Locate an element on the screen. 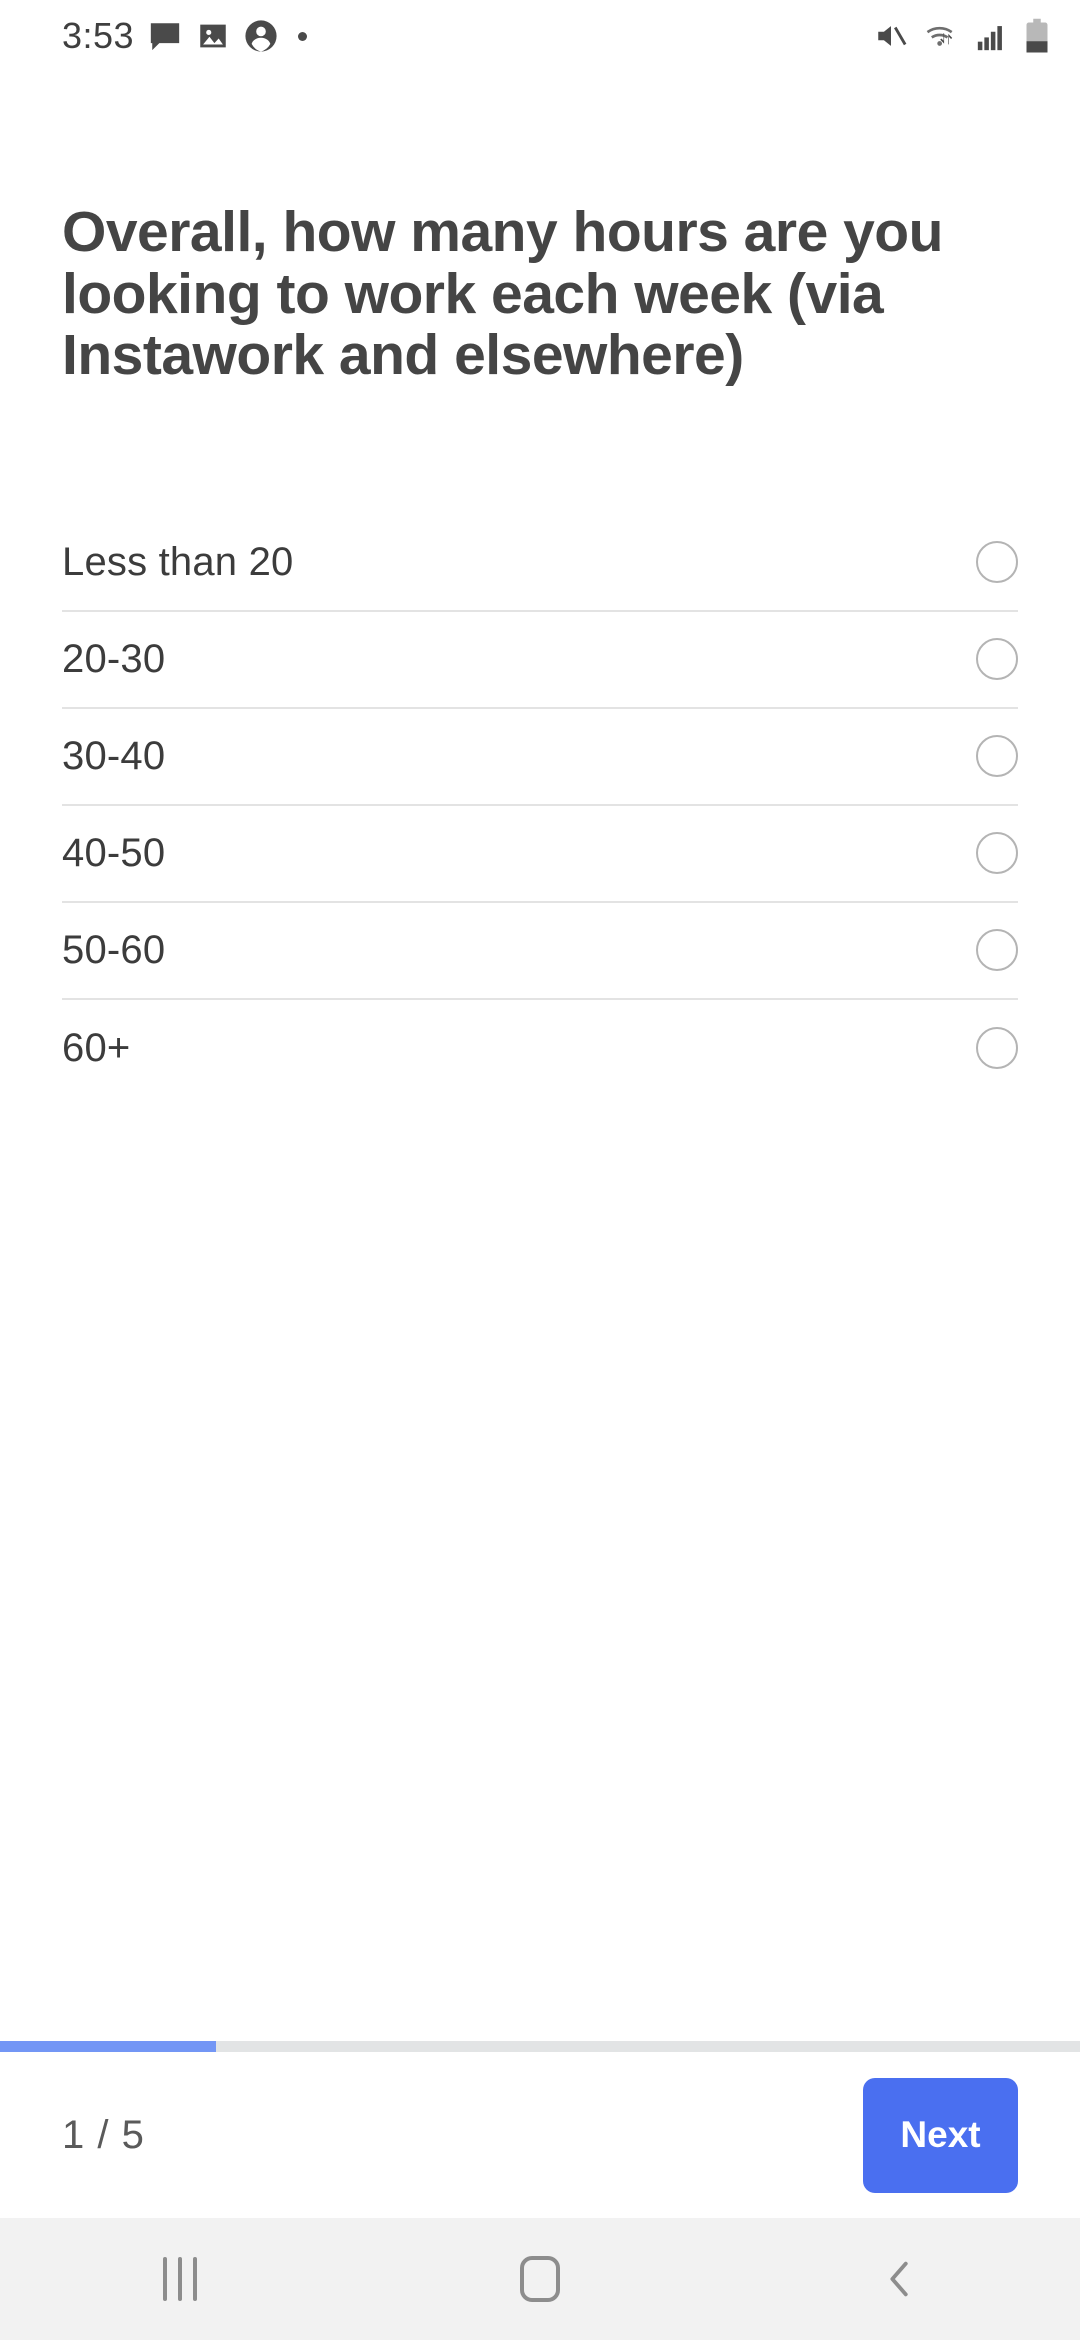 The image size is (1080, 2340). home-button is located at coordinates (540, 2279).